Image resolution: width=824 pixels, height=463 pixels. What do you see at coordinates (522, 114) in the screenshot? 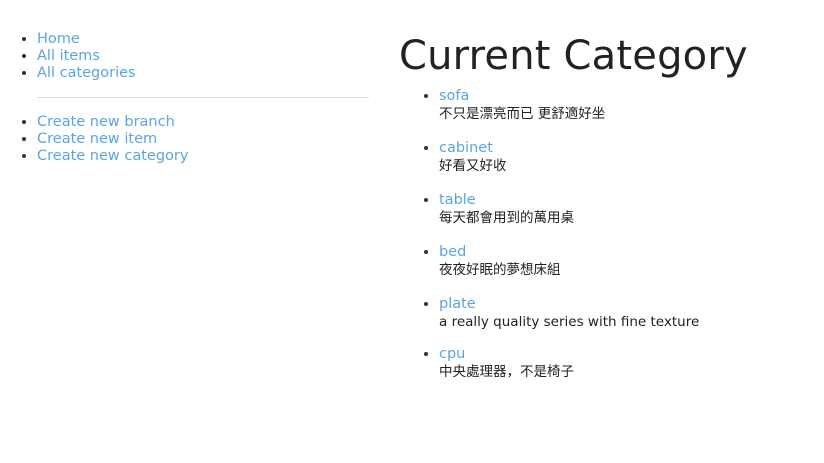
I see `category-description: 不只是漂亮而已 更舒適好坐` at bounding box center [522, 114].